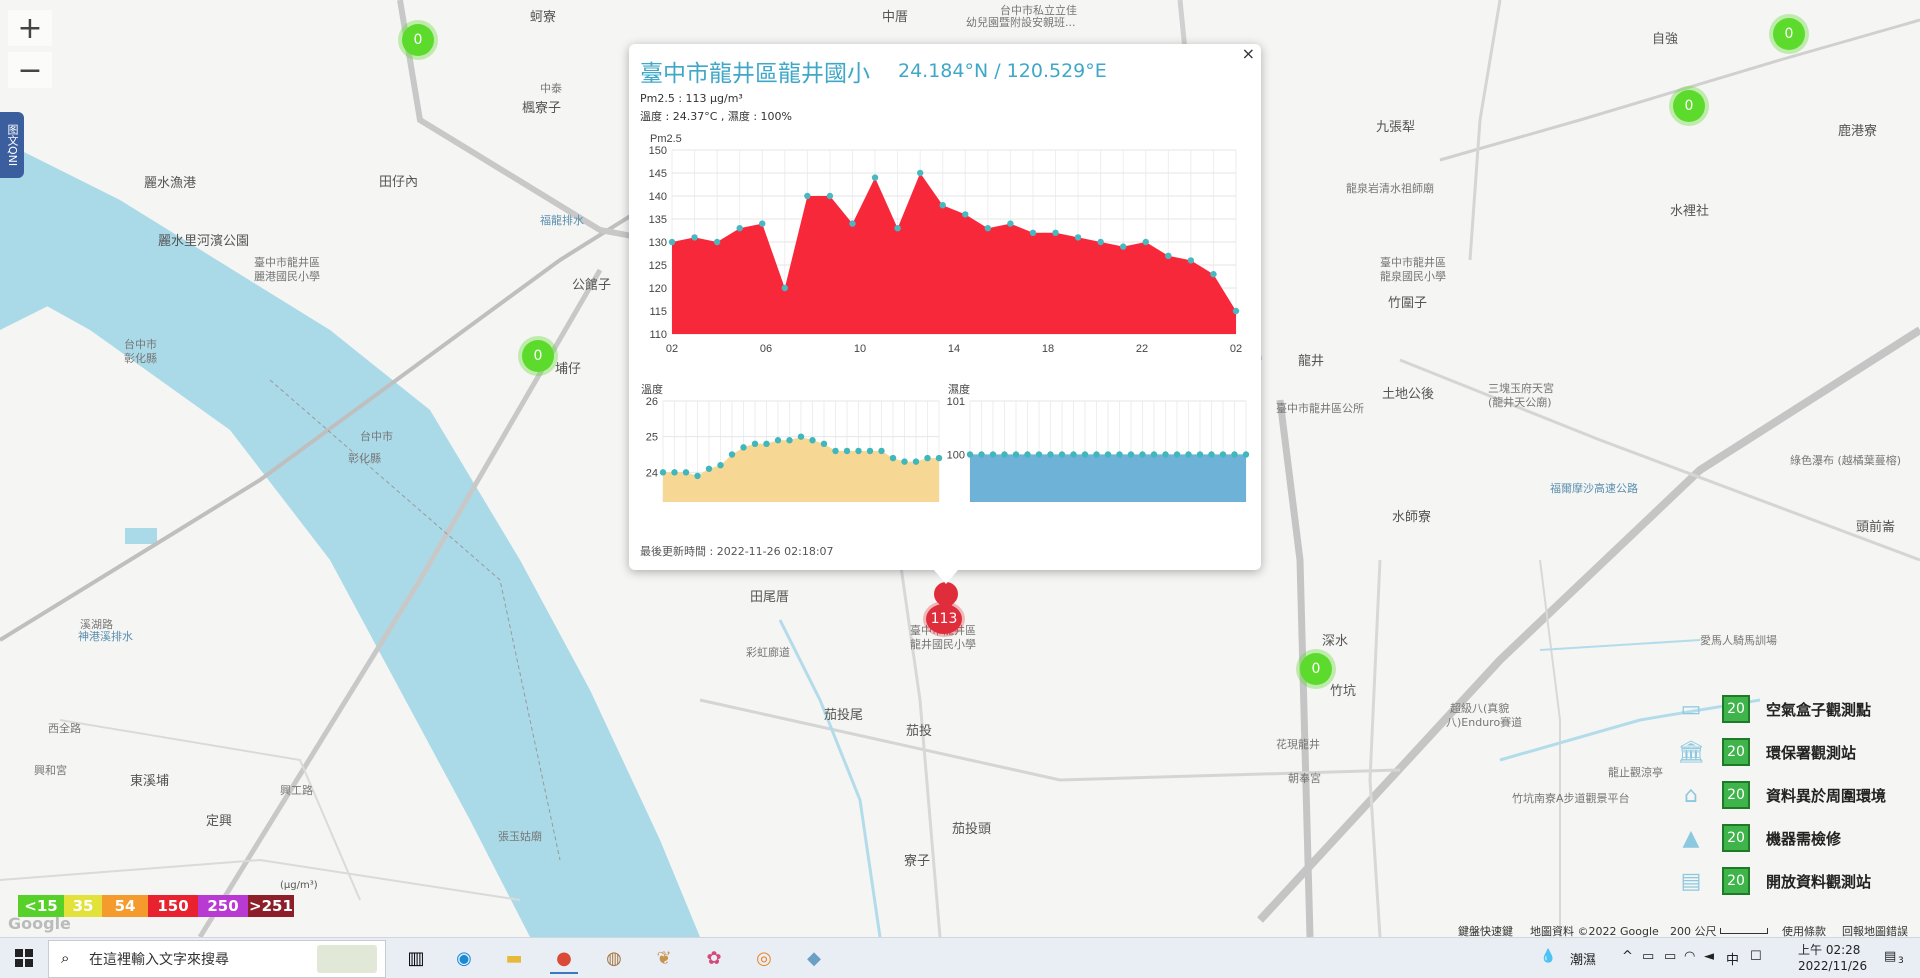 The width and height of the screenshot is (1920, 978). Describe the element at coordinates (614, 958) in the screenshot. I see `app-icon-compass: ◍` at that location.